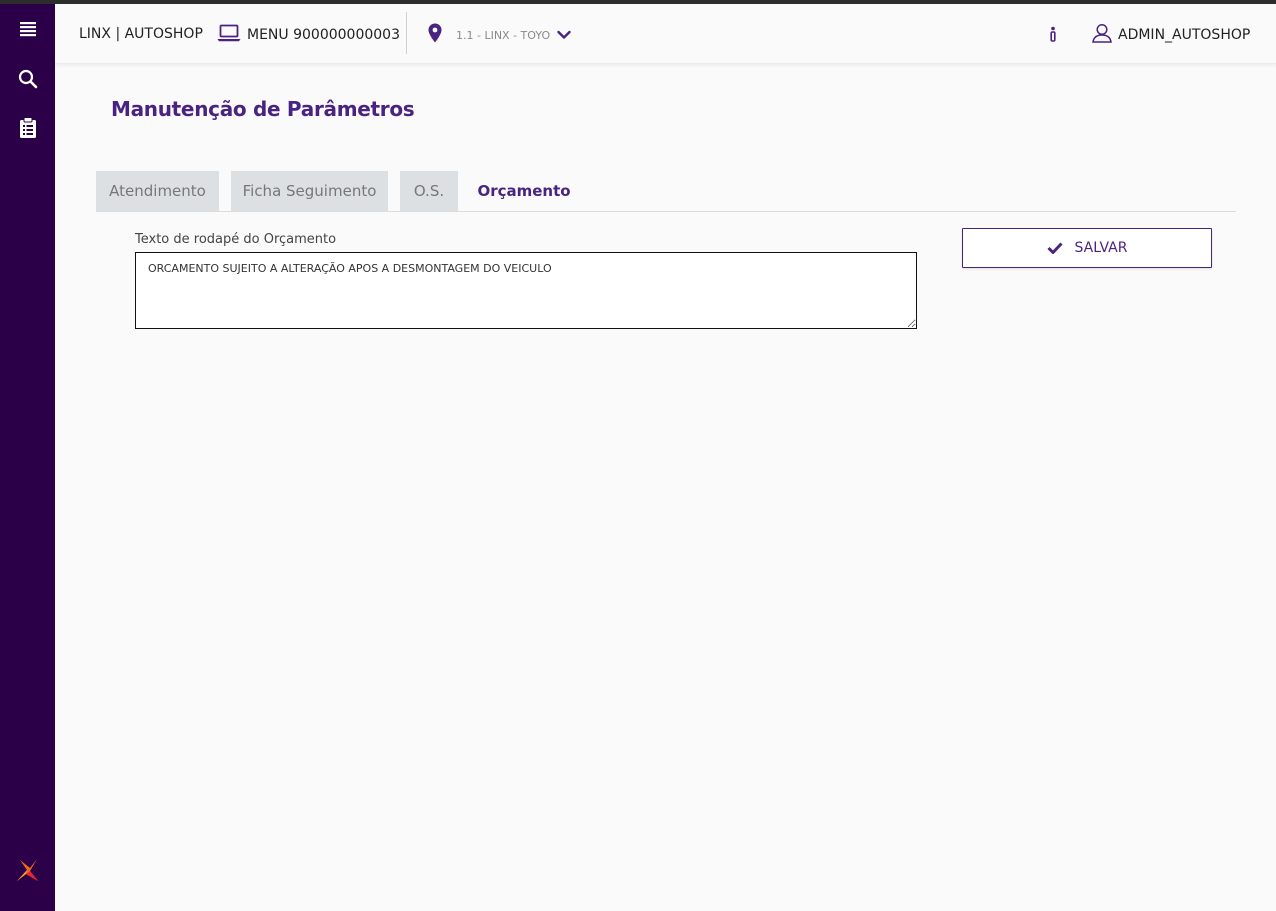  Describe the element at coordinates (429, 191) in the screenshot. I see `tab-os: O.S.` at that location.